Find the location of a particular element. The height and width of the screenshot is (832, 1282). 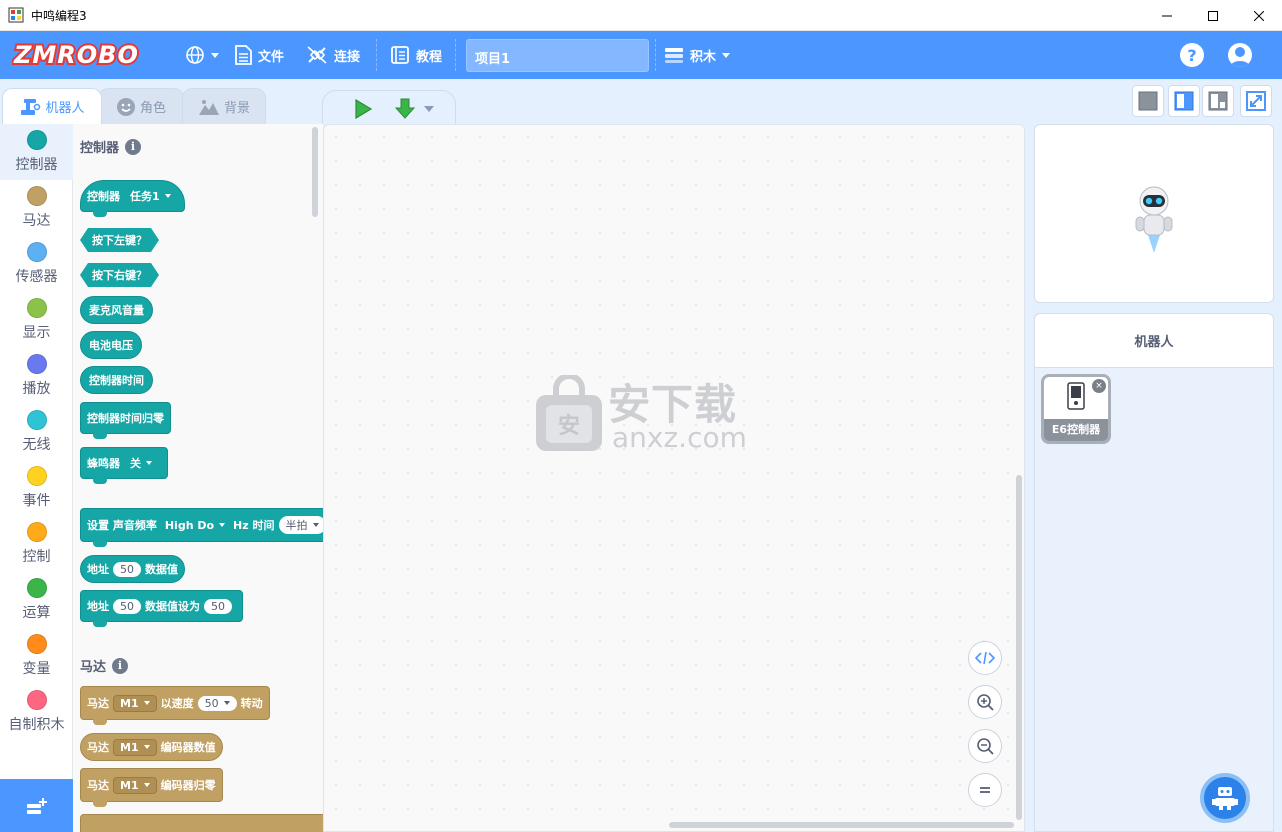

zoom-reset-button is located at coordinates (985, 790).